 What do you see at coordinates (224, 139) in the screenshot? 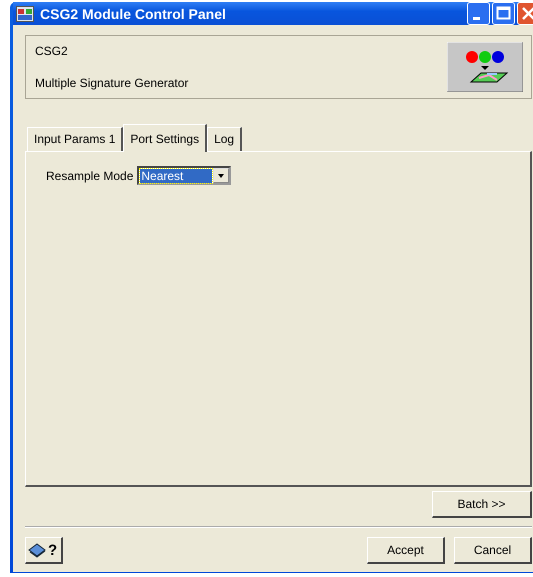
I see `tab: Log` at bounding box center [224, 139].